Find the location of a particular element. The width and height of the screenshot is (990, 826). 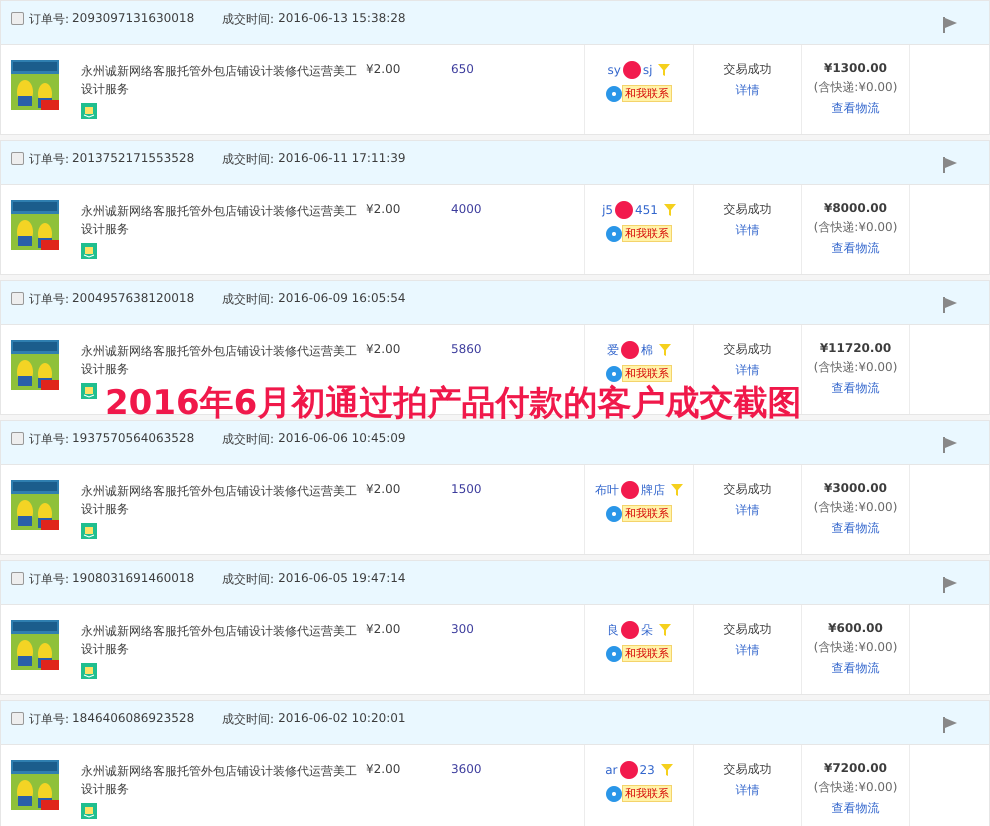

quantity: 1500 is located at coordinates (466, 489).